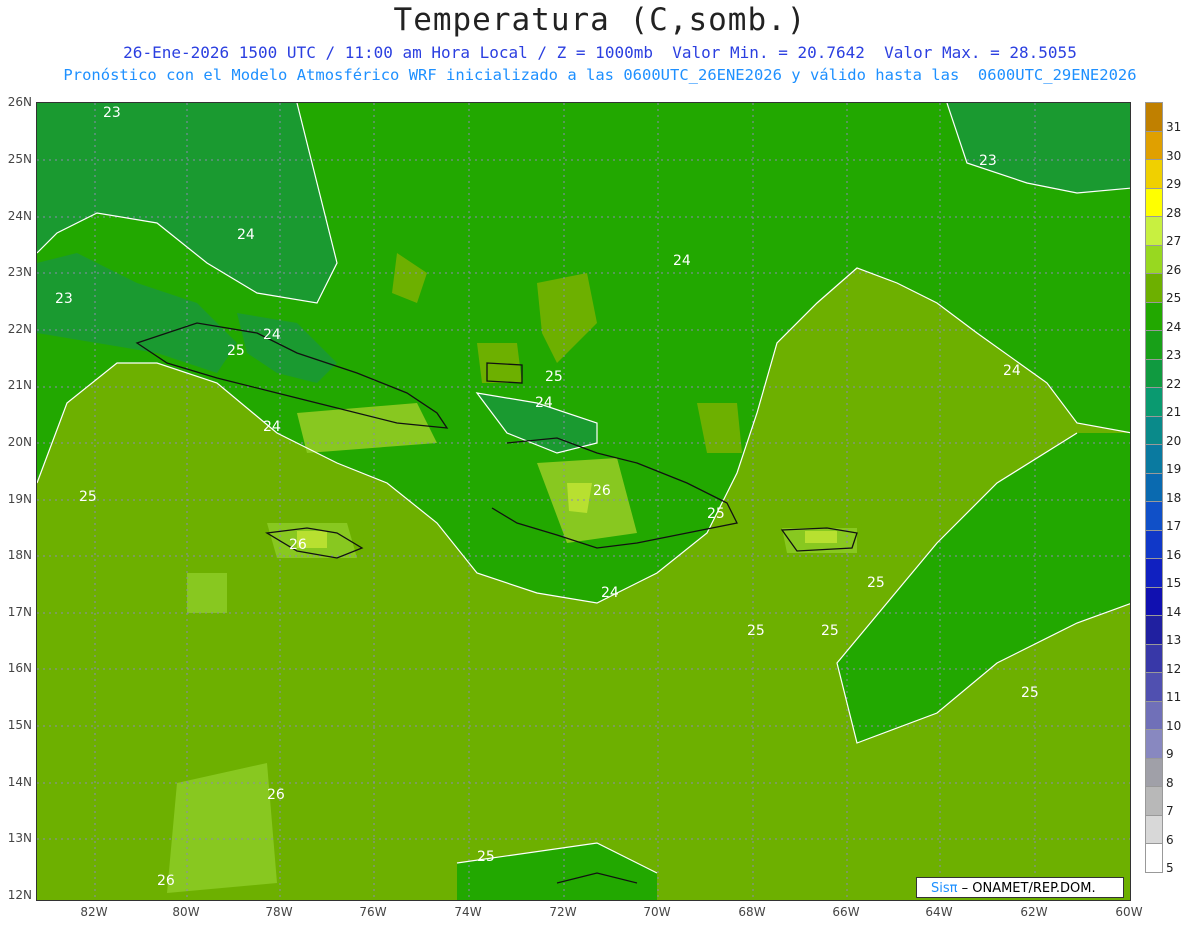  I want to click on color-scale-label: 18, so click(1174, 497).